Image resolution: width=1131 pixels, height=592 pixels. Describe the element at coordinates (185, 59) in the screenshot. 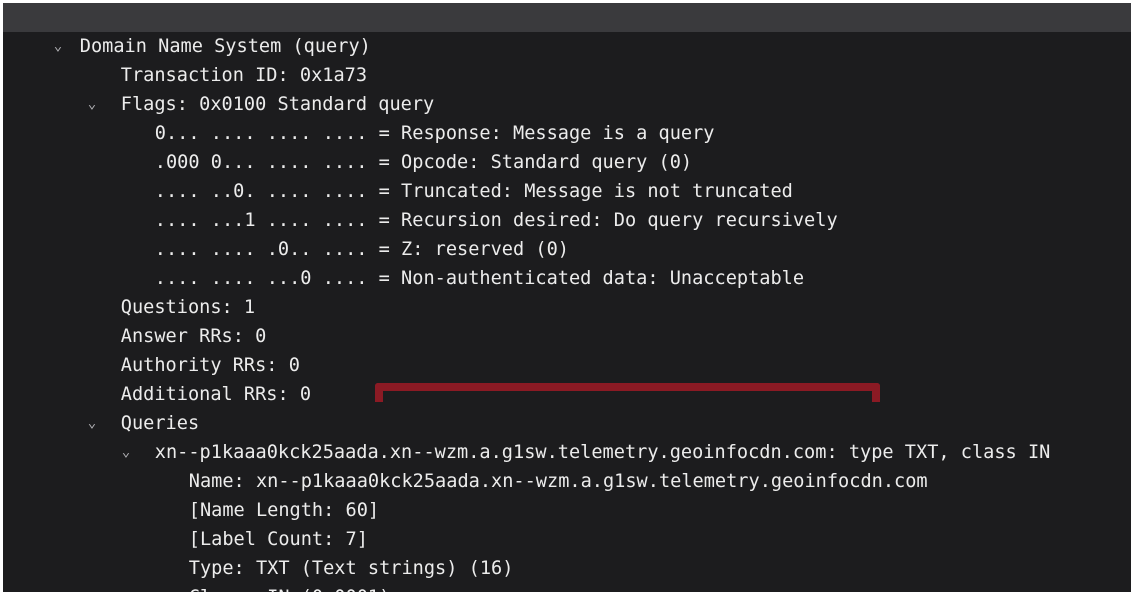

I see `tree-row-transaction-id: Transaction ID: 0x1a73` at that location.